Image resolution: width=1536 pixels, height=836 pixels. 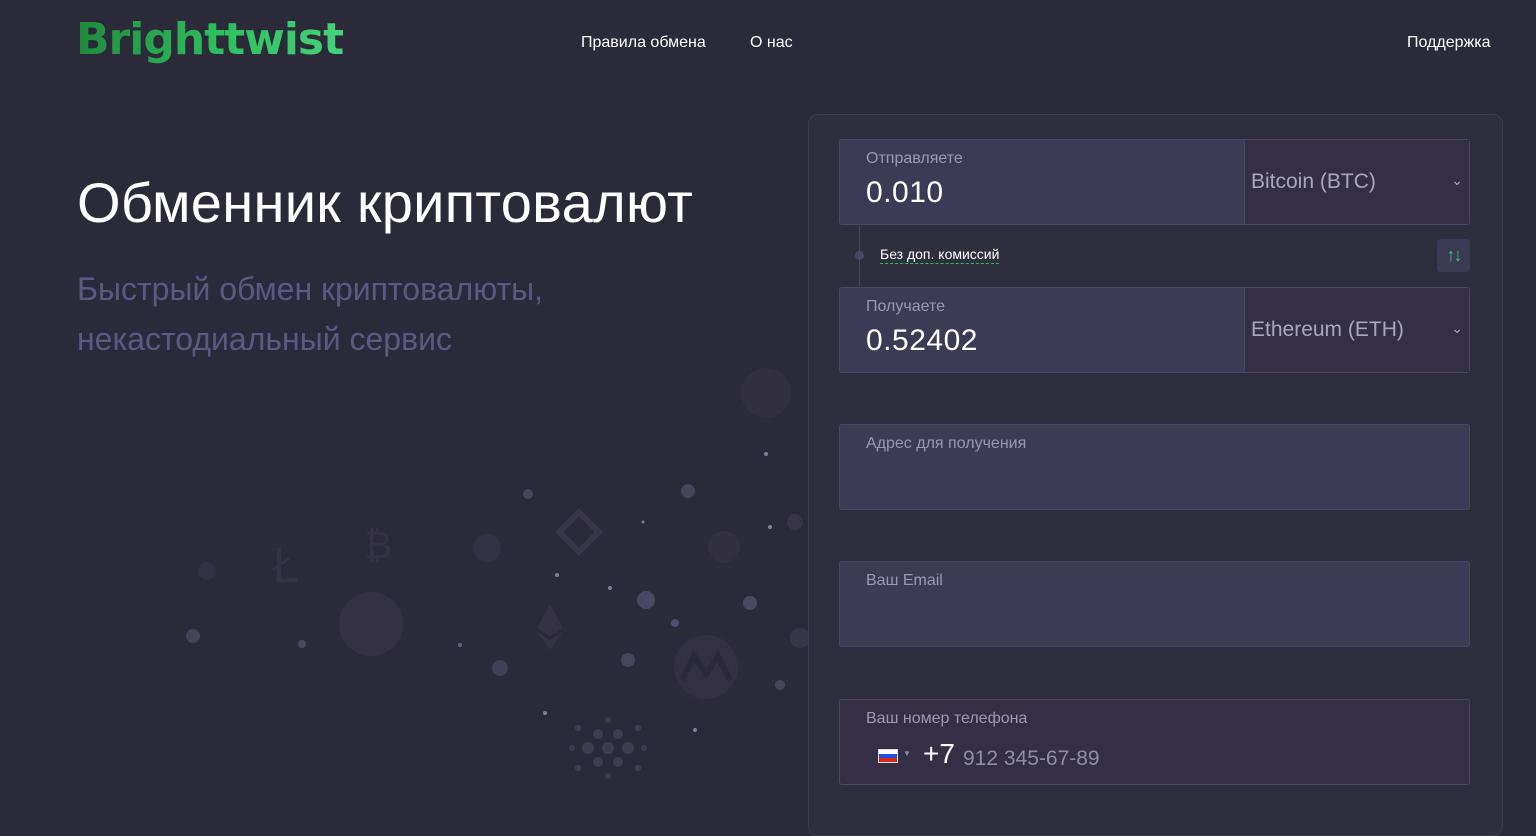 I want to click on brand-logo: Brighttwist, so click(x=210, y=40).